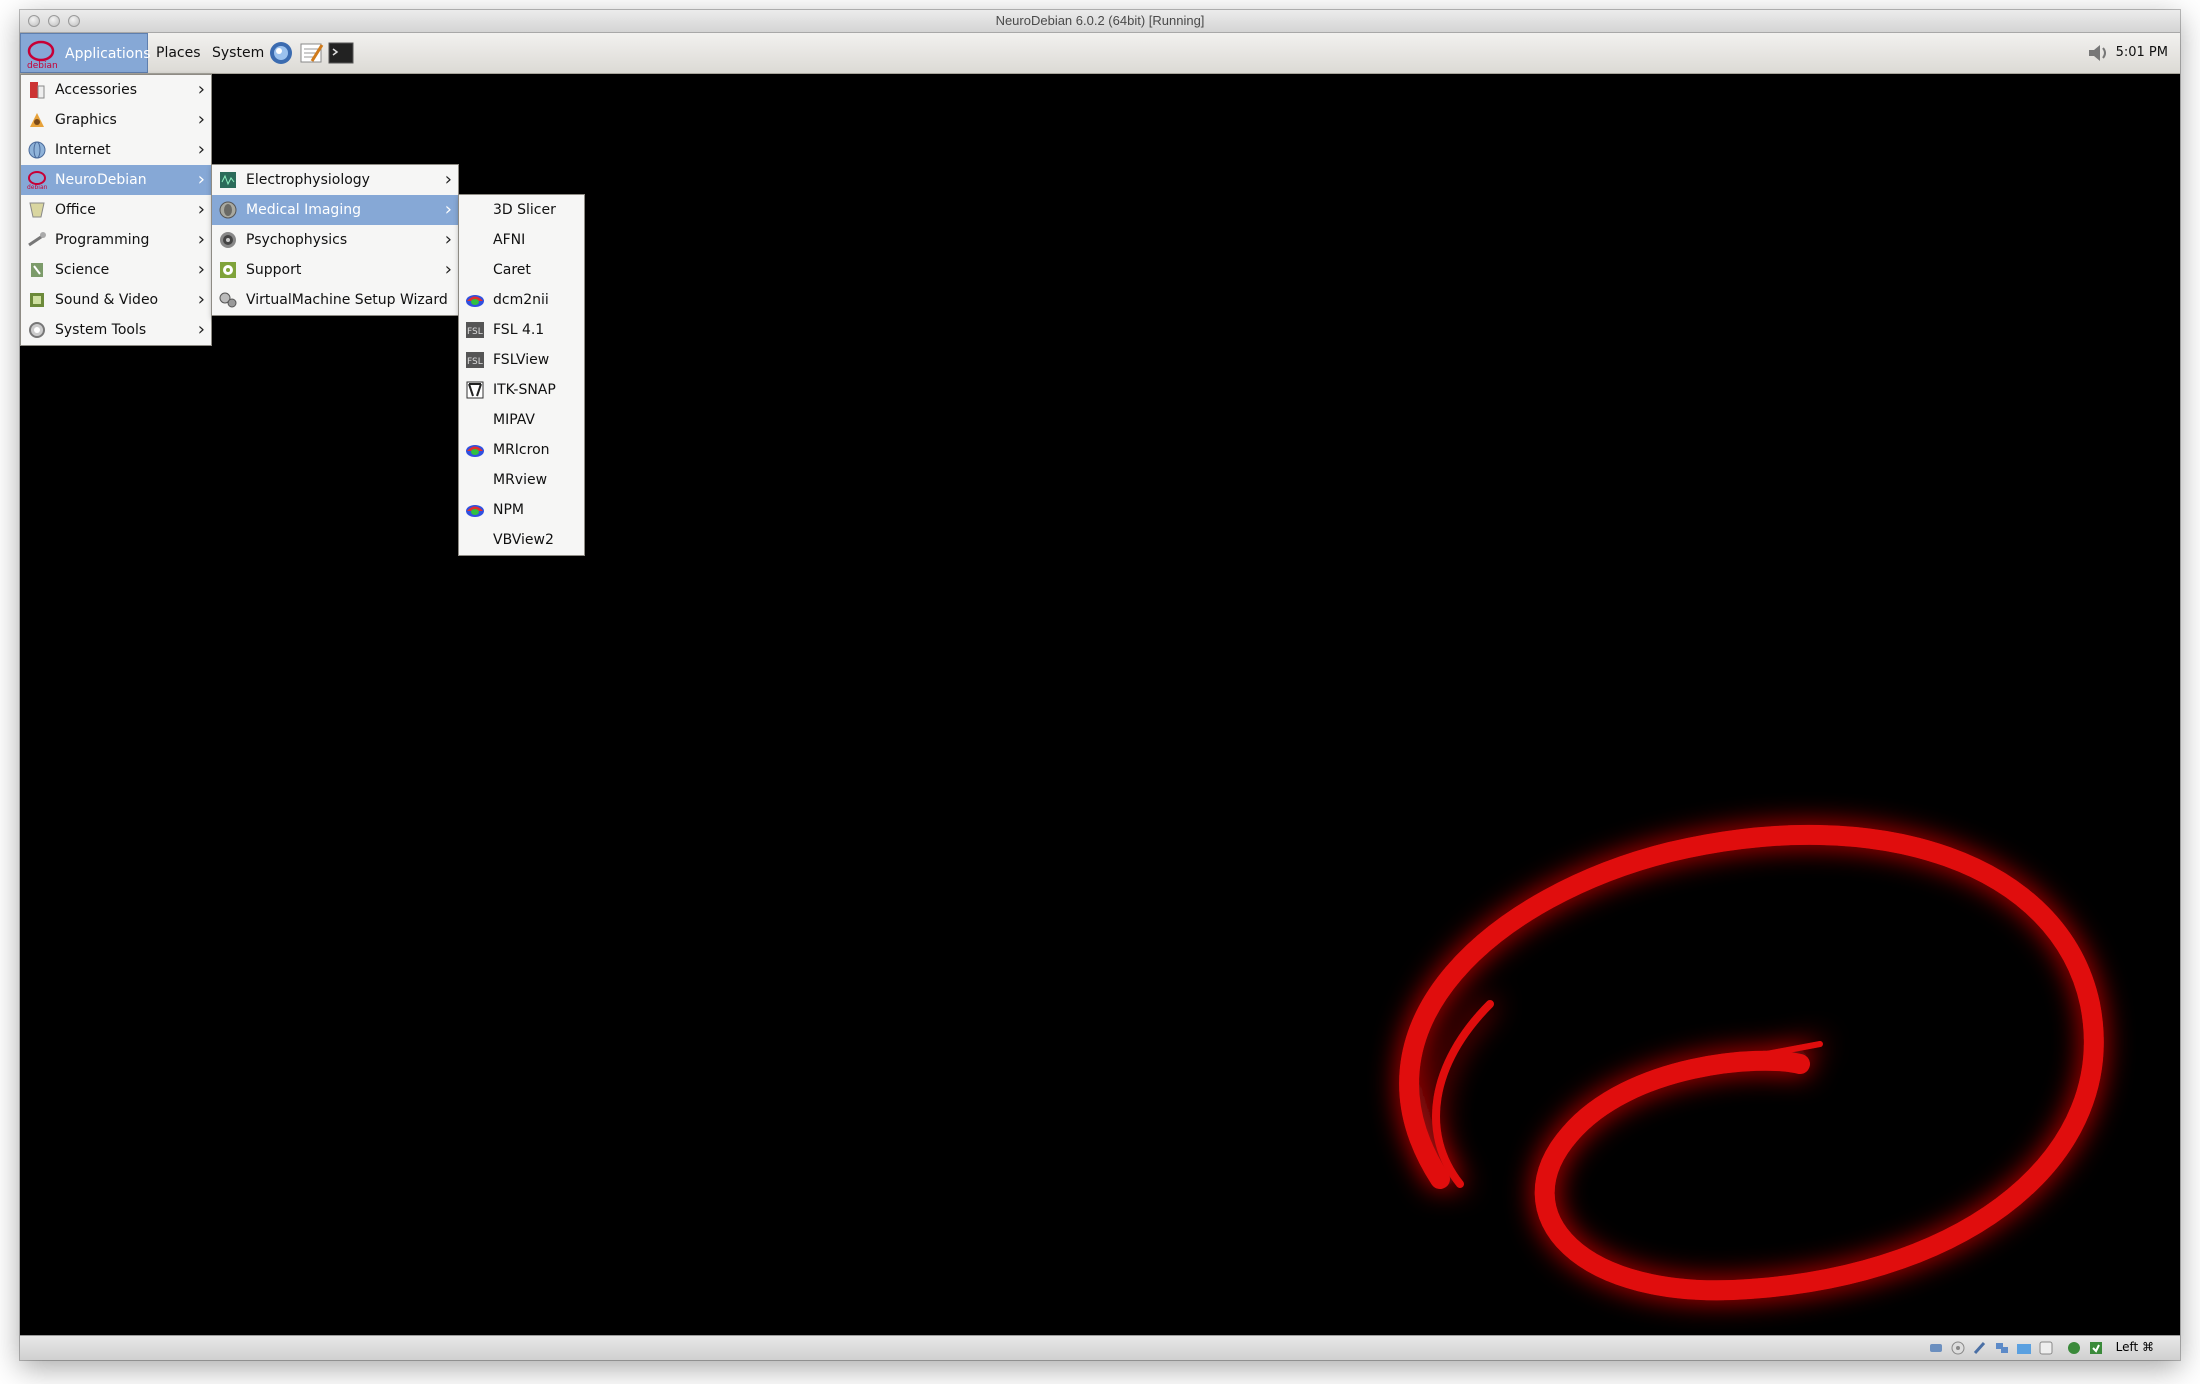  What do you see at coordinates (228, 180) in the screenshot?
I see `electrophysiology-icon` at bounding box center [228, 180].